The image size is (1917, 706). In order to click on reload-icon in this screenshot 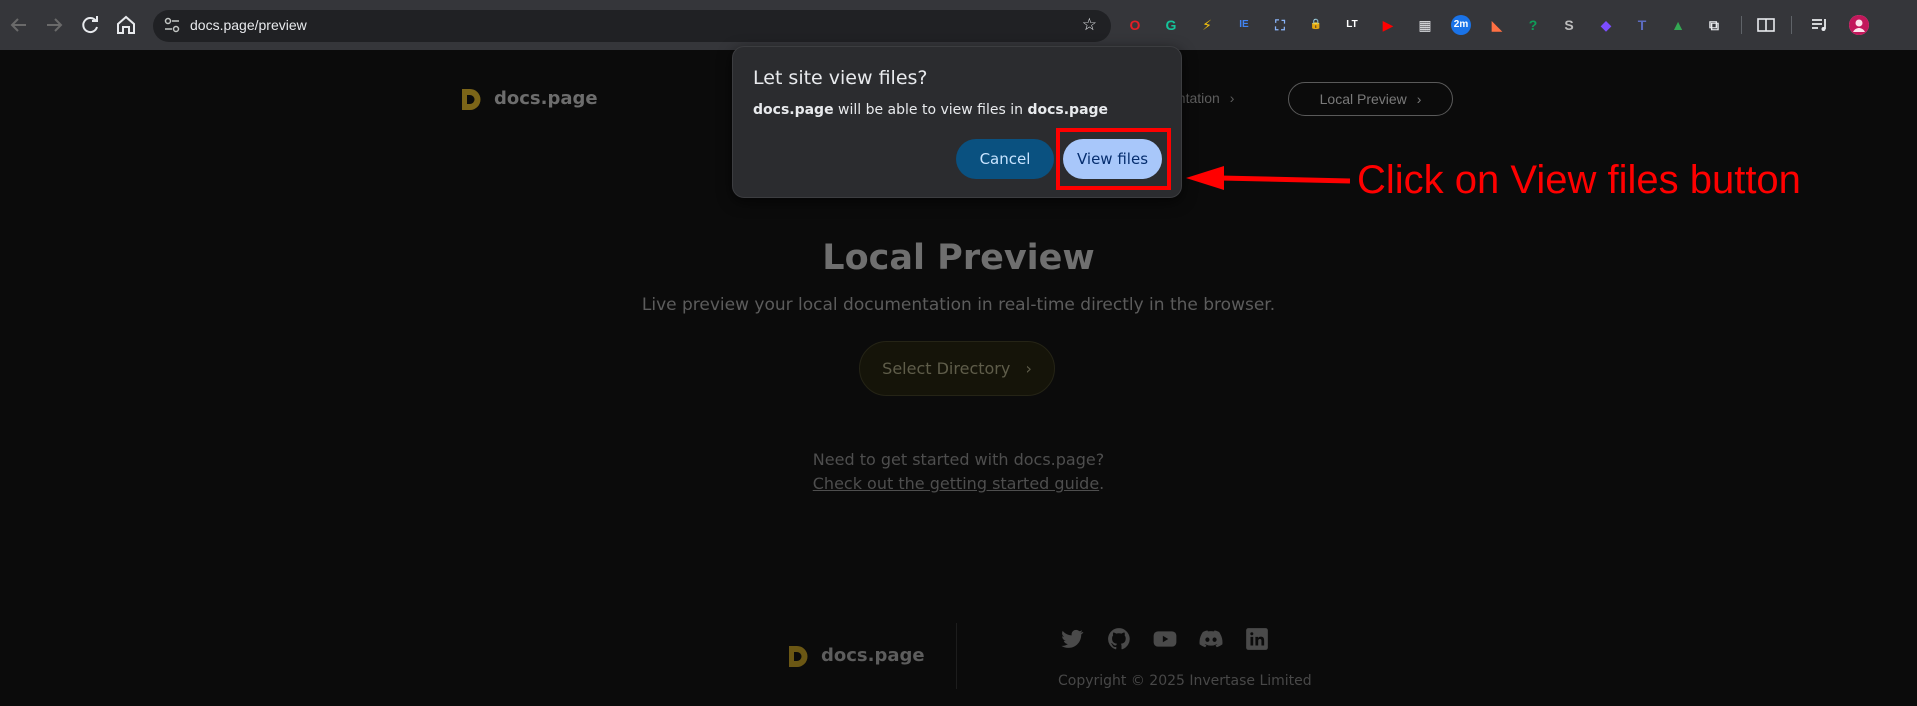, I will do `click(90, 25)`.